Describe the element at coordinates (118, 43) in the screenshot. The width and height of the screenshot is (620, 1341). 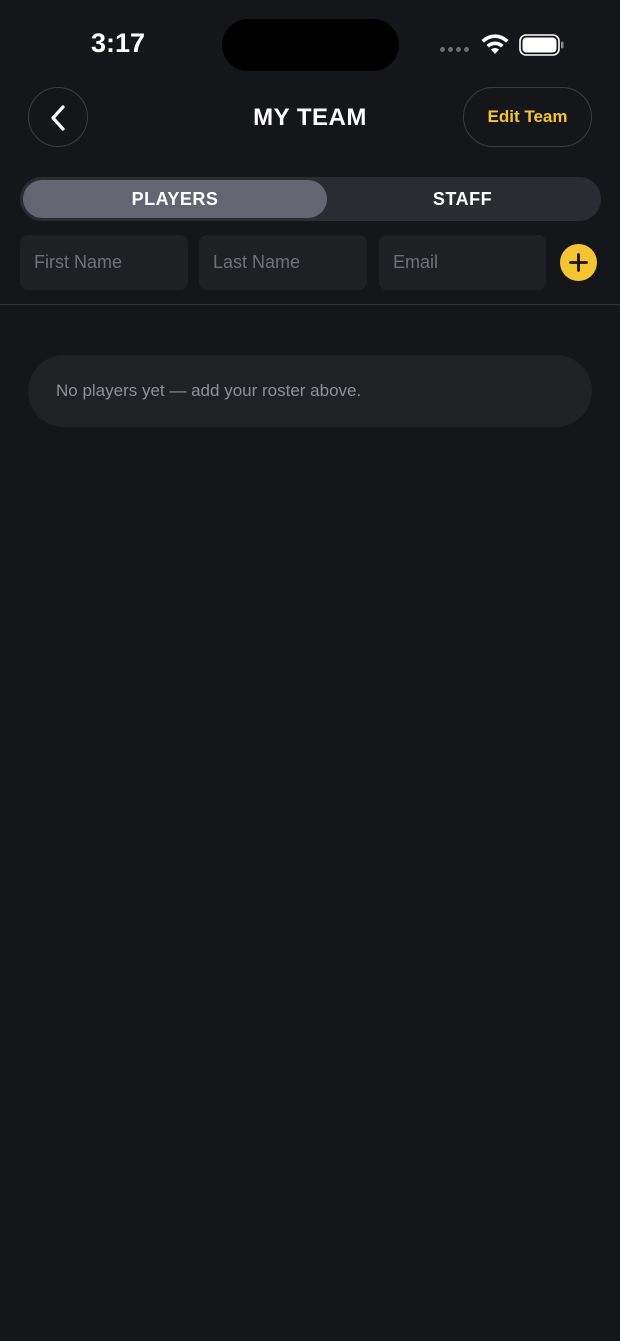
I see `status-time: 3:17` at that location.